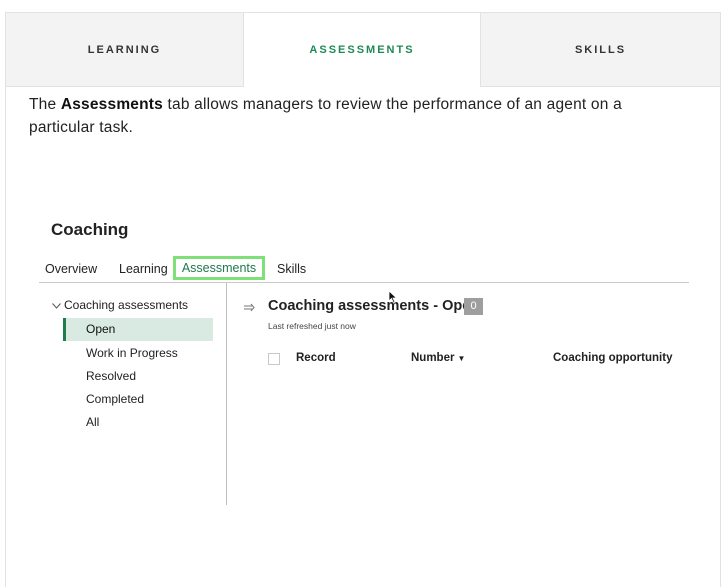 Image resolution: width=727 pixels, height=587 pixels. What do you see at coordinates (58, 306) in the screenshot?
I see `chevron-down-icon` at bounding box center [58, 306].